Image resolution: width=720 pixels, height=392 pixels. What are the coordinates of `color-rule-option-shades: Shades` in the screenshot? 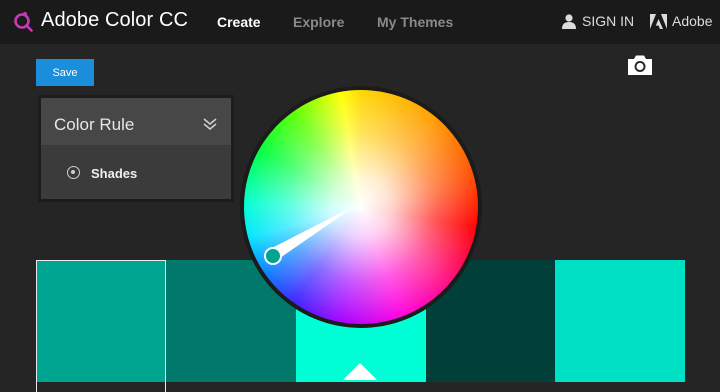 It's located at (136, 172).